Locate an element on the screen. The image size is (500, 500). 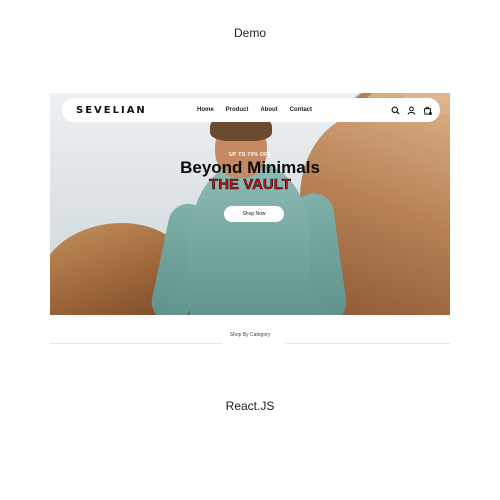
top-navbar: SEVELIAN Home Product About Contact is located at coordinates (251, 110).